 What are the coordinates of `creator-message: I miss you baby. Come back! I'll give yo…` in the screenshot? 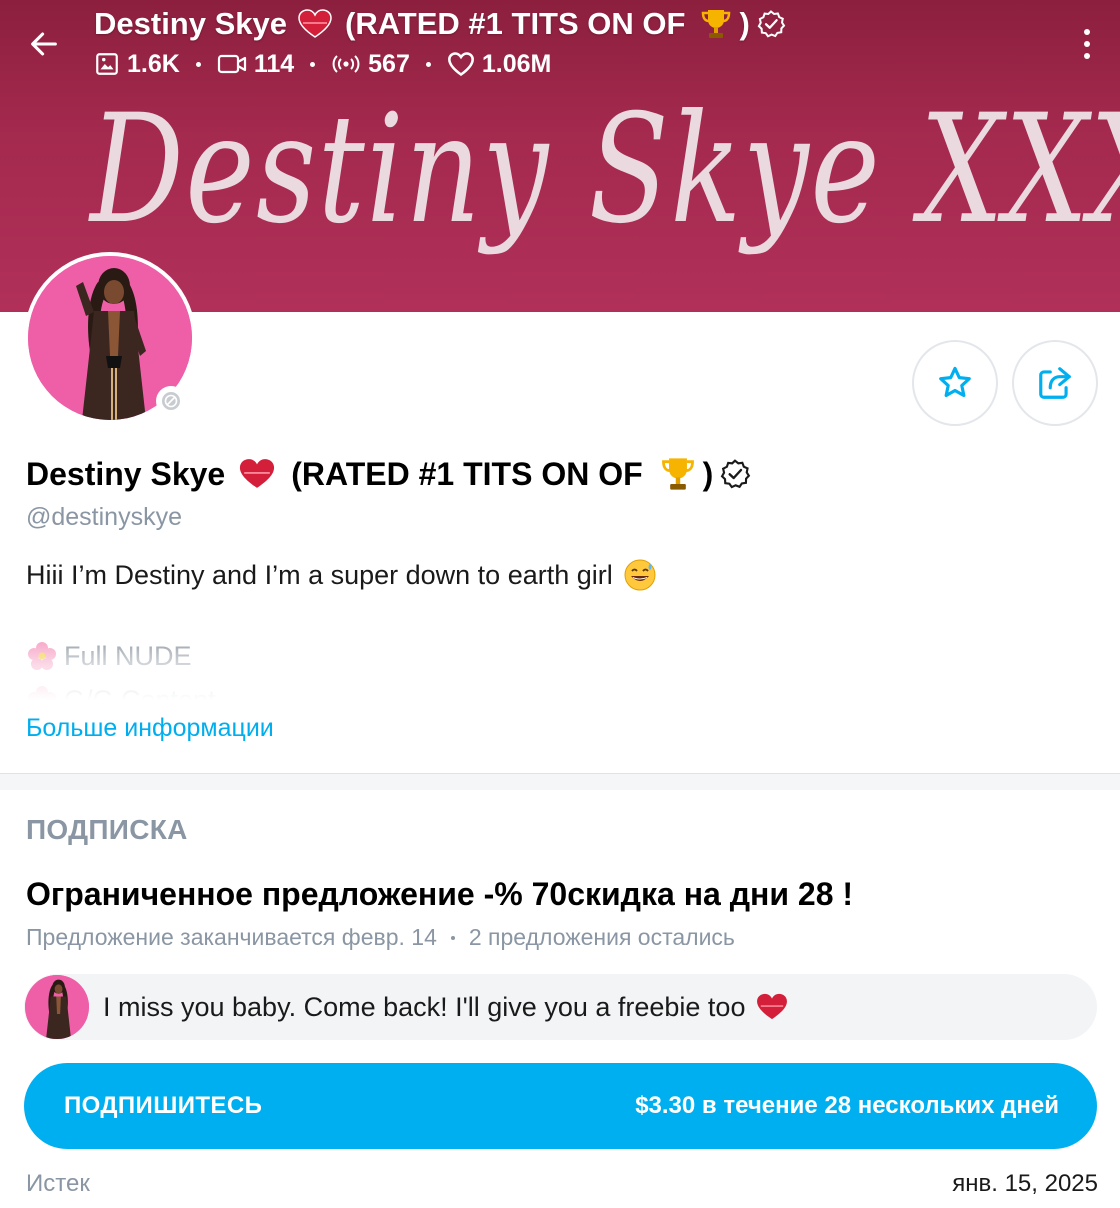 It's located at (560, 1007).